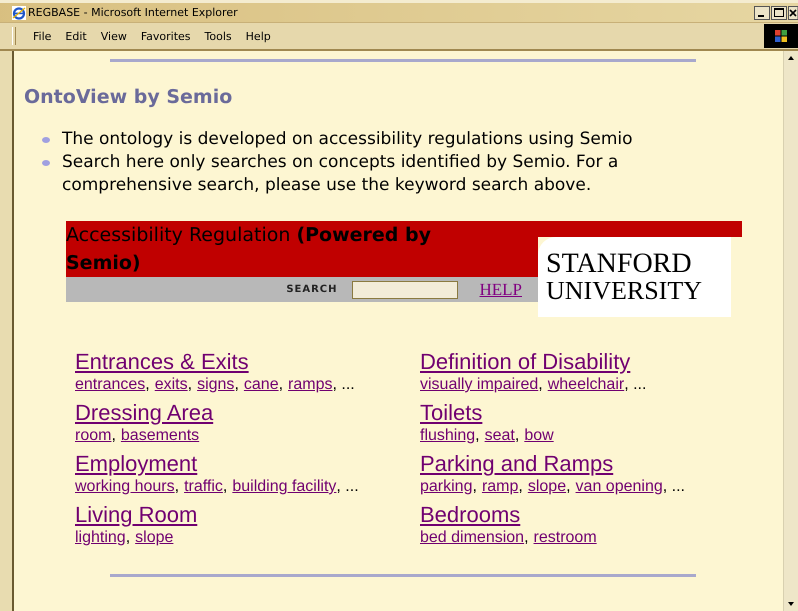 The image size is (798, 611). What do you see at coordinates (634, 277) in the screenshot?
I see `university-logo: STANFORD UNIVERSITY` at bounding box center [634, 277].